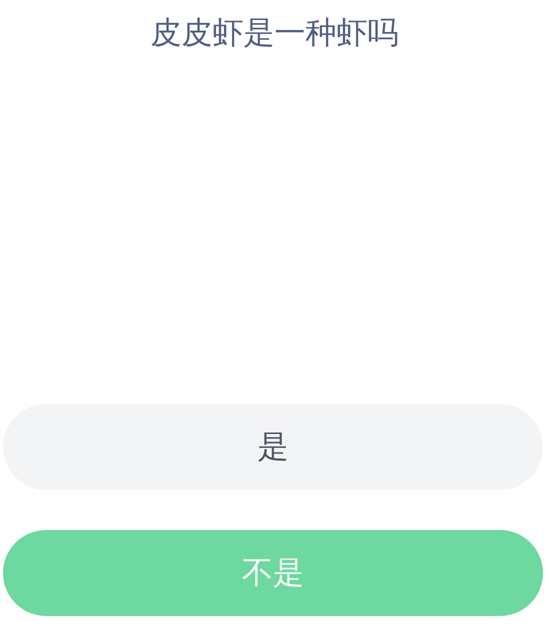  Describe the element at coordinates (273, 447) in the screenshot. I see `answer-button: 是` at that location.